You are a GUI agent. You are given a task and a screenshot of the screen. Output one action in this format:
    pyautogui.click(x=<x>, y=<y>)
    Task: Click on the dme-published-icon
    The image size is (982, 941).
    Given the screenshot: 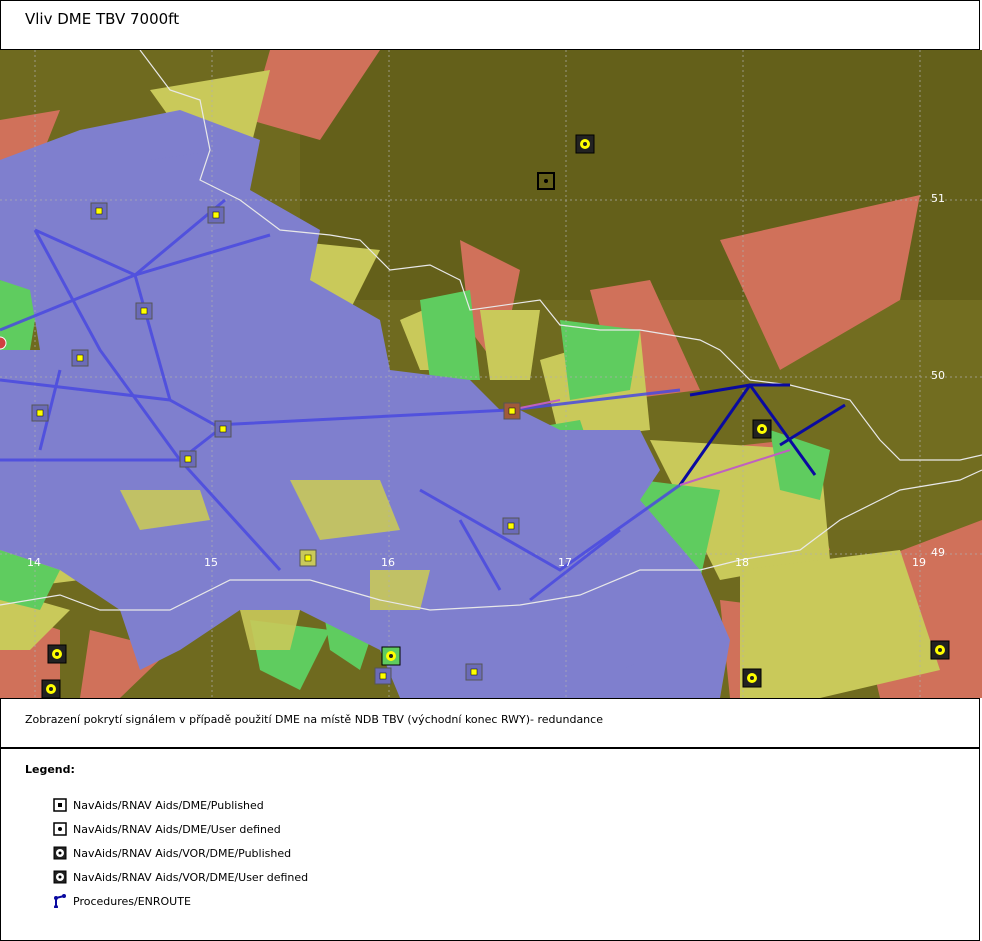 What is the action you would take?
    pyautogui.click(x=60, y=805)
    